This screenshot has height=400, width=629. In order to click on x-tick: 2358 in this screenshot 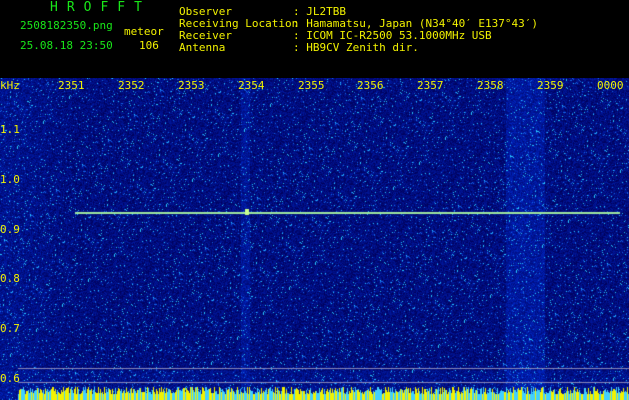, I will do `click(490, 85)`.